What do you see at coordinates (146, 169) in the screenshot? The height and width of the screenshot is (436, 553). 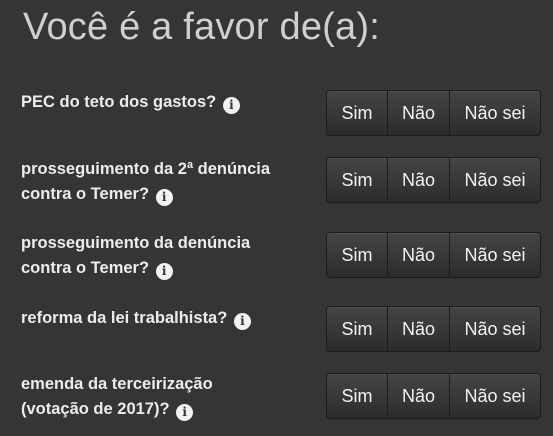 I see `question-text-line: prosseguimento da 2ª denúncia` at bounding box center [146, 169].